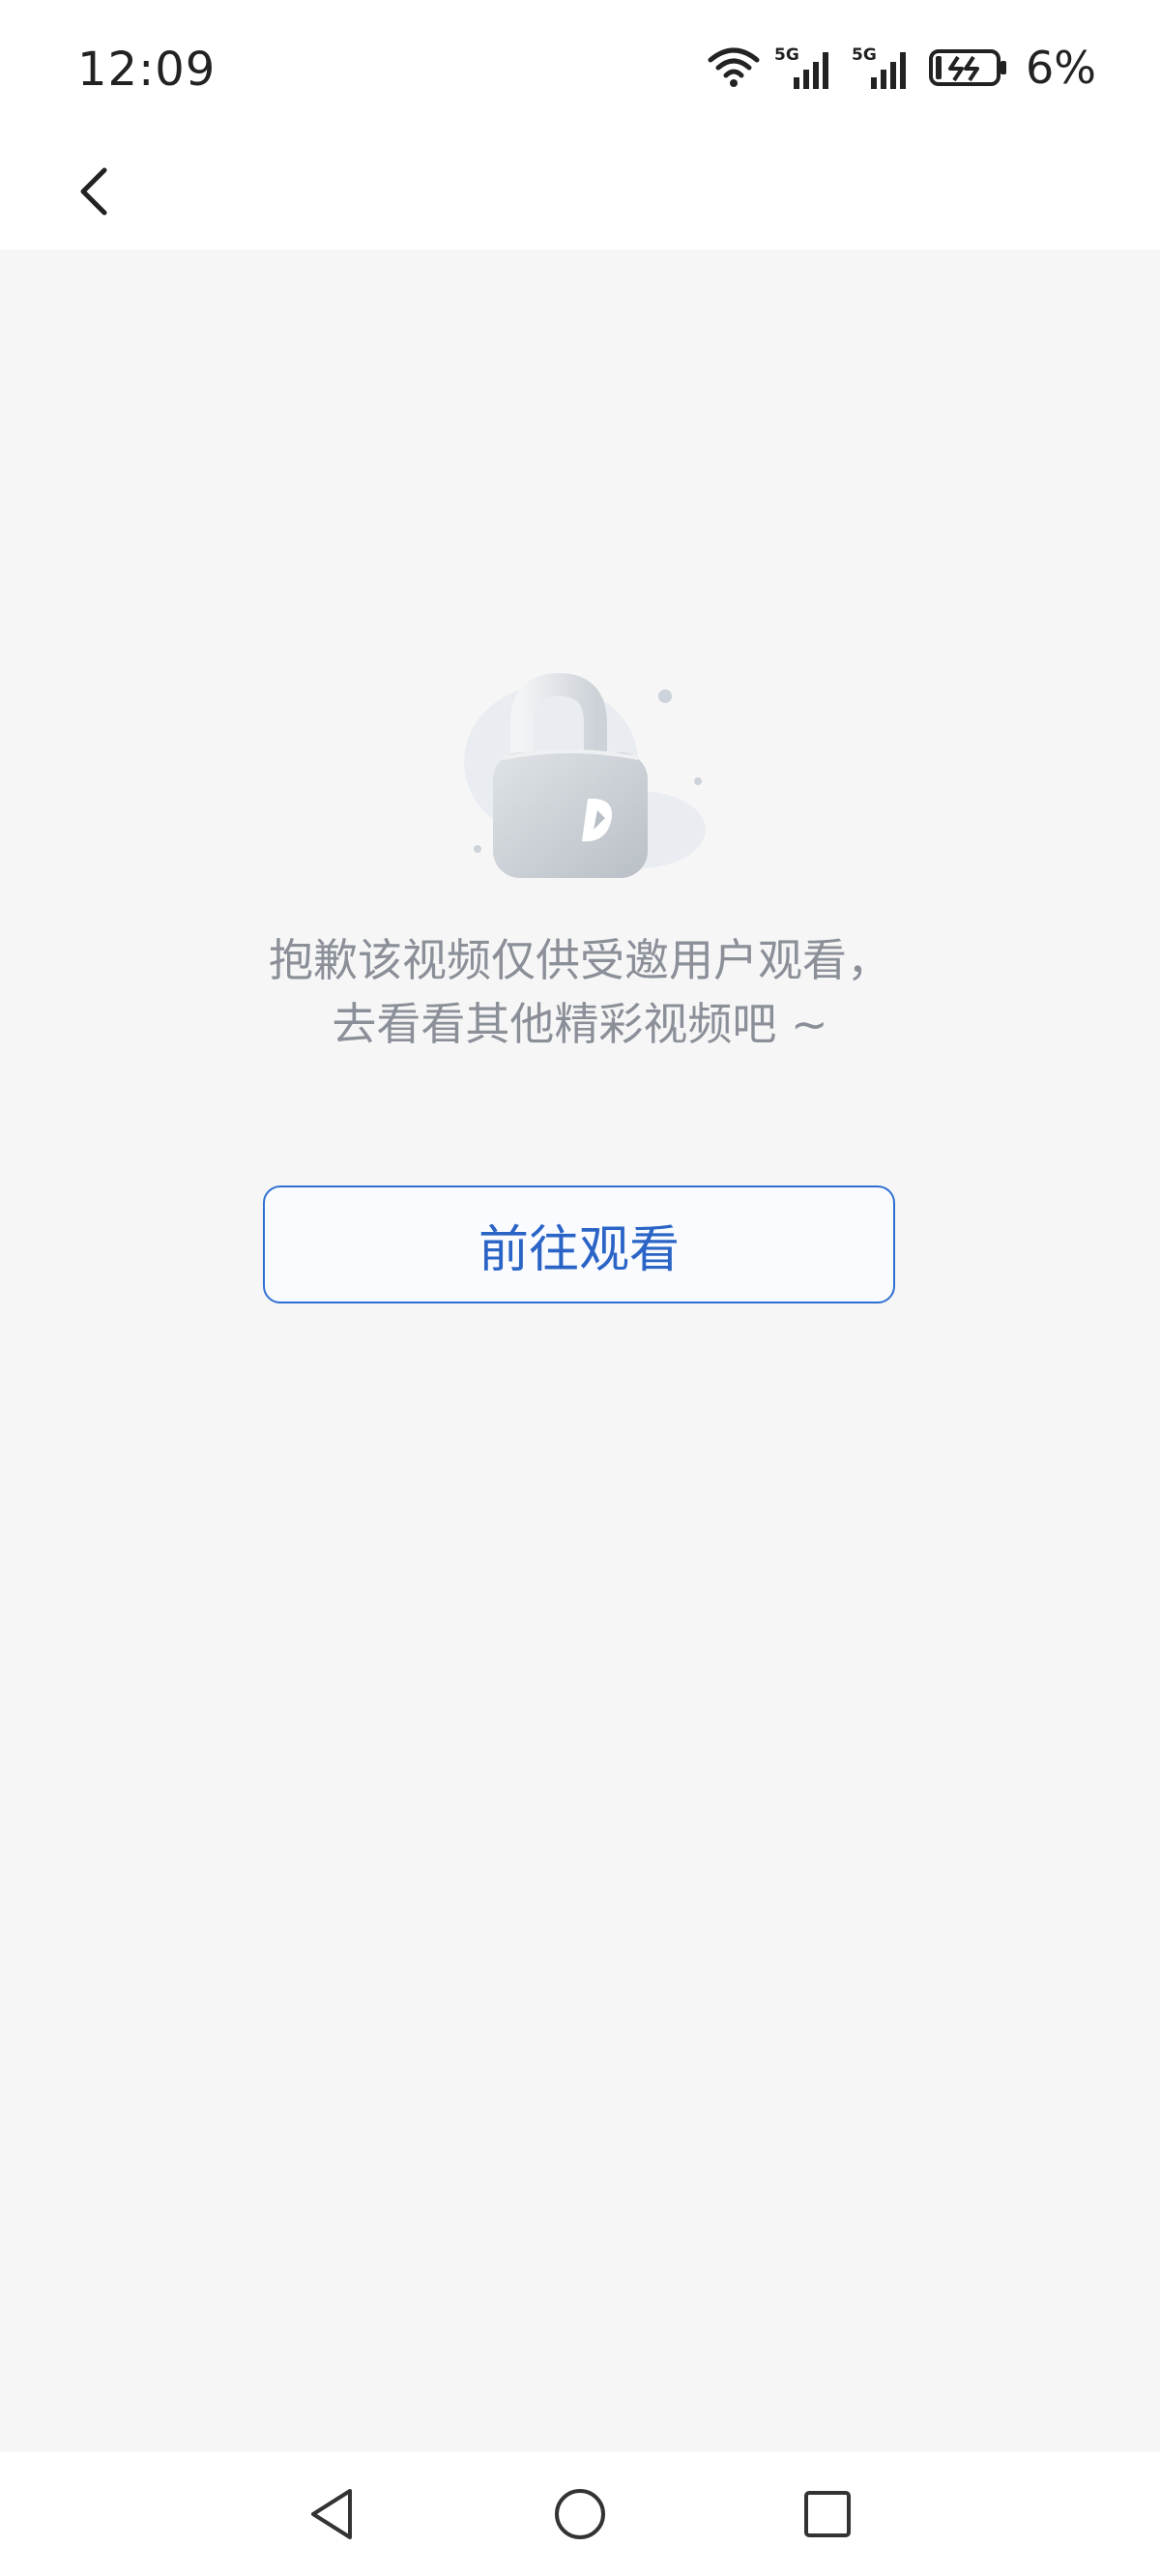  What do you see at coordinates (585, 775) in the screenshot?
I see `lock-icon` at bounding box center [585, 775].